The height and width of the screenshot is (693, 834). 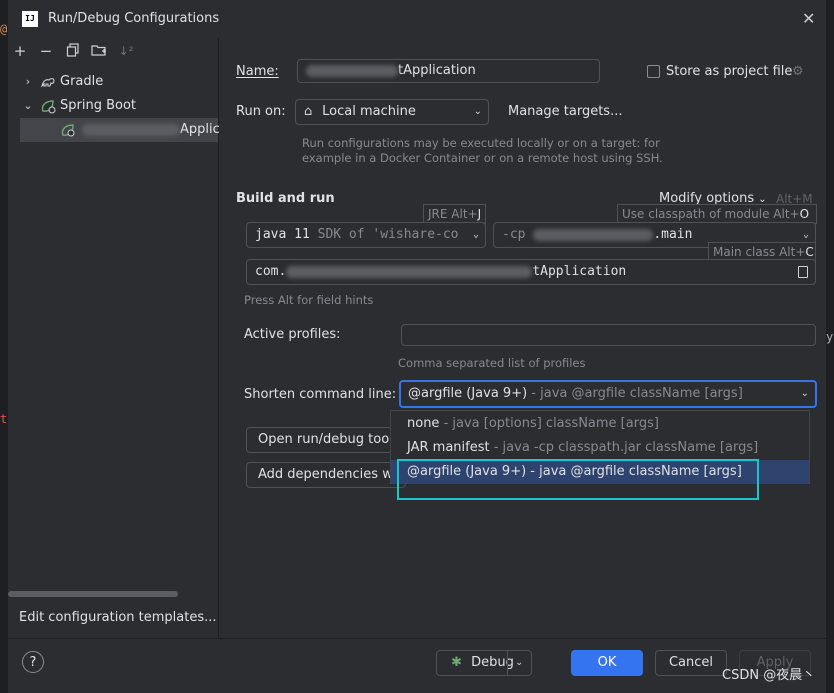 I want to click on add-icon: +, so click(x=20, y=51).